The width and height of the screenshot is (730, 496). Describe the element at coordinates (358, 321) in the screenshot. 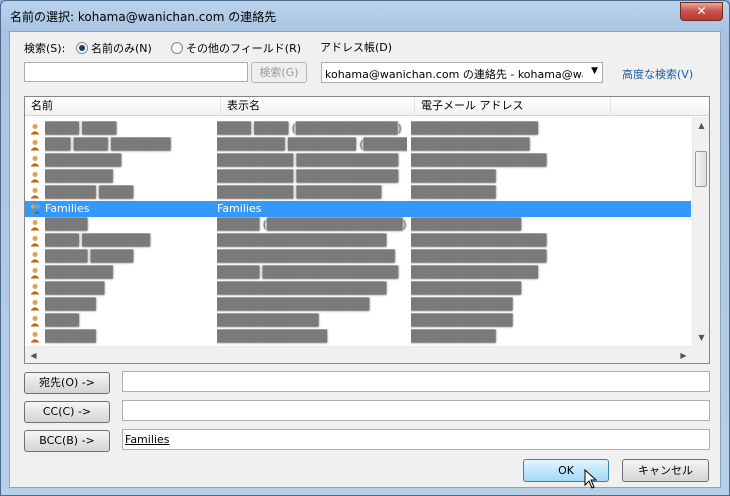

I see `table-row: ████ ████████████ ████████████` at that location.